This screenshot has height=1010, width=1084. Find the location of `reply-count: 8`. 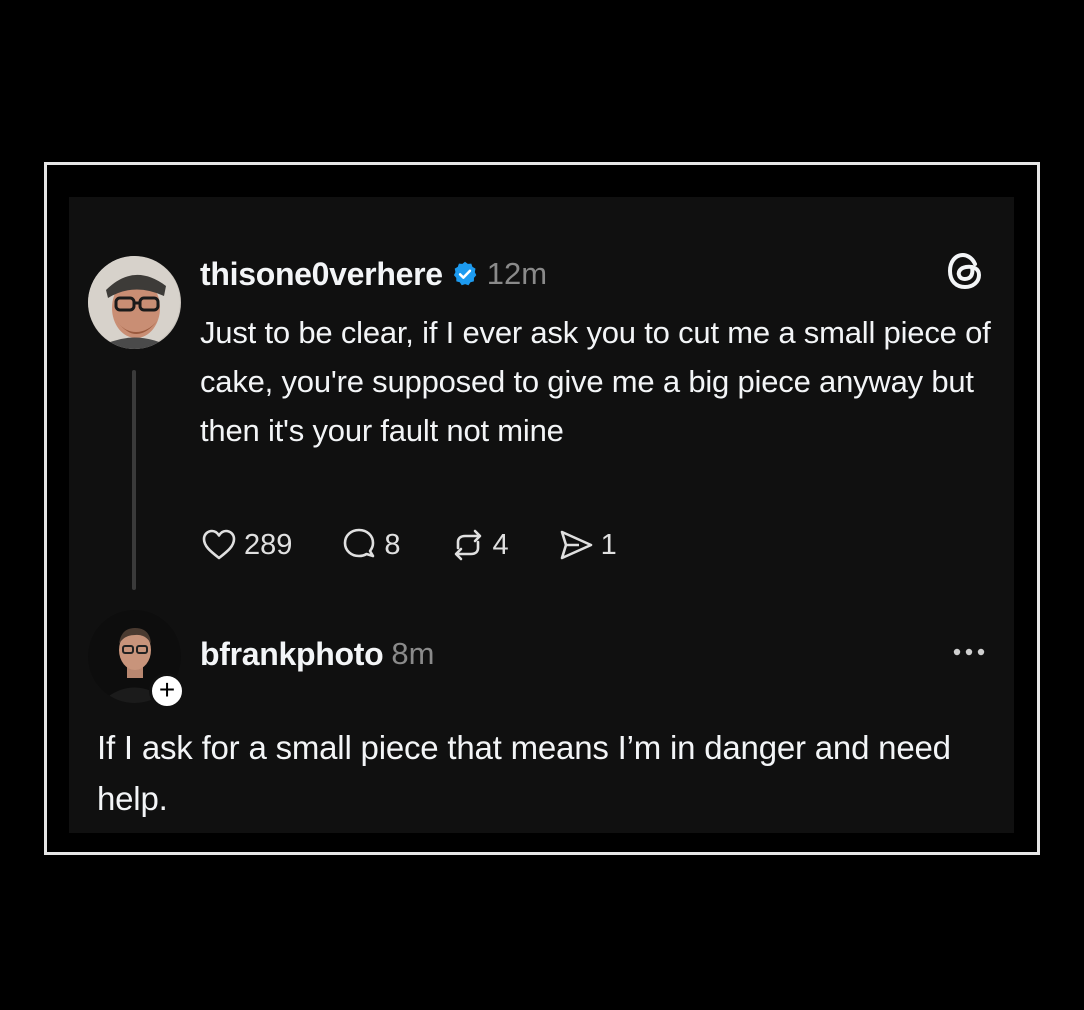

reply-count: 8 is located at coordinates (392, 544).